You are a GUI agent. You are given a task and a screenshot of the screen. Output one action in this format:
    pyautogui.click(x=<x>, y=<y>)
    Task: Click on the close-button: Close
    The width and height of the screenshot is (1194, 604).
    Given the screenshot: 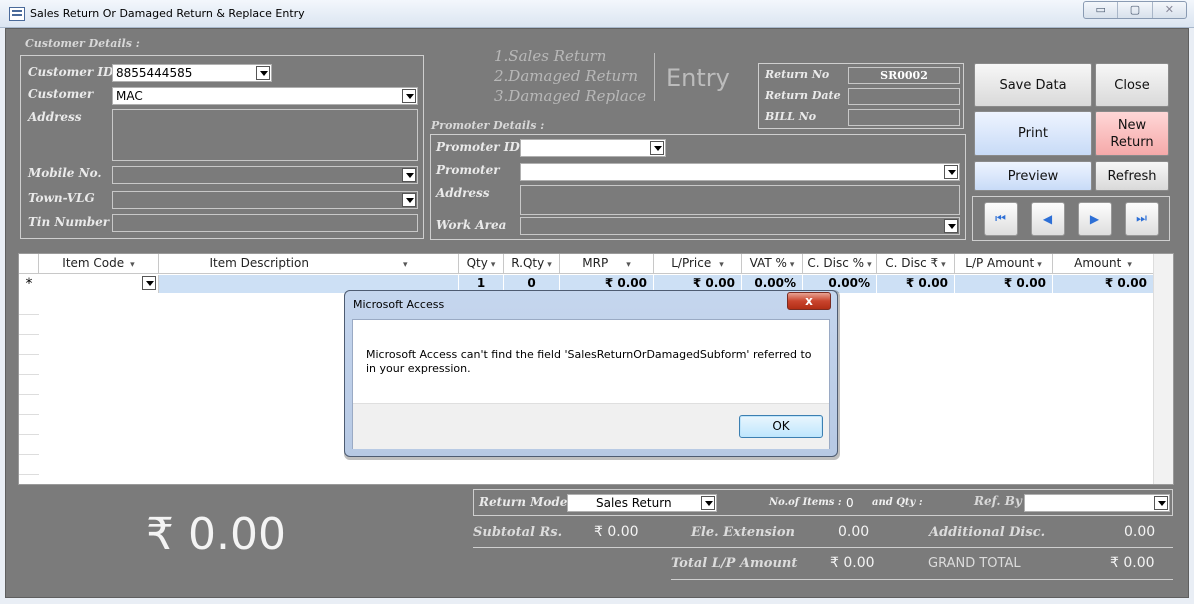 What is the action you would take?
    pyautogui.click(x=1132, y=85)
    